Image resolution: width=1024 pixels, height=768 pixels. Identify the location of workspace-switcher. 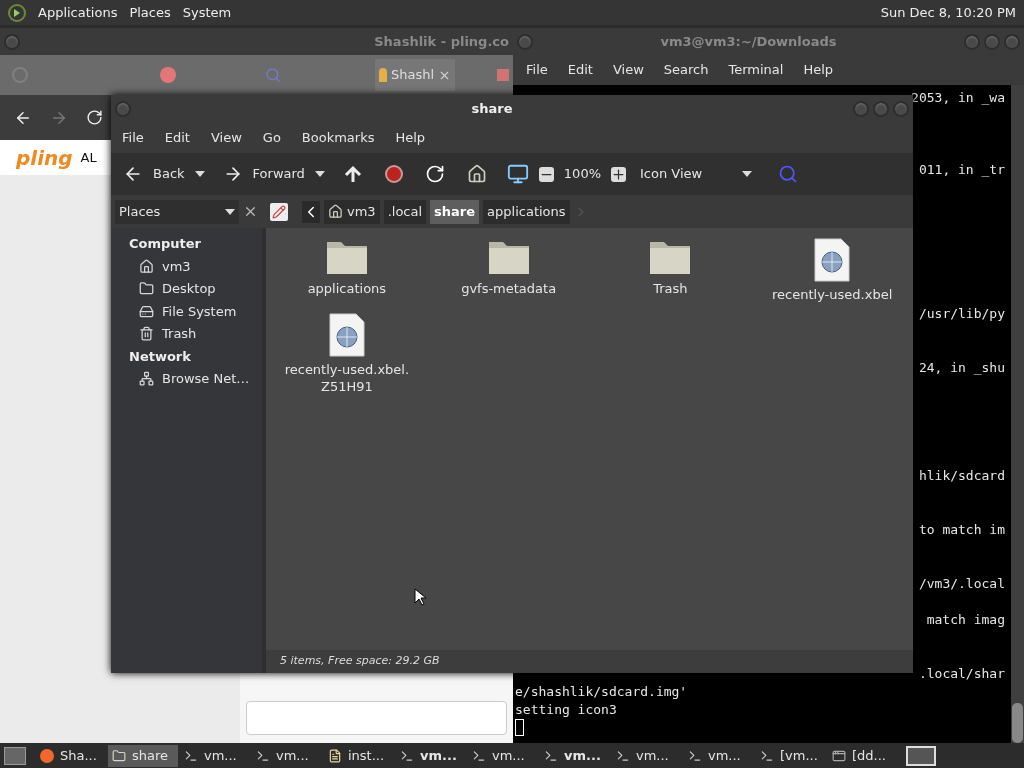
(921, 755).